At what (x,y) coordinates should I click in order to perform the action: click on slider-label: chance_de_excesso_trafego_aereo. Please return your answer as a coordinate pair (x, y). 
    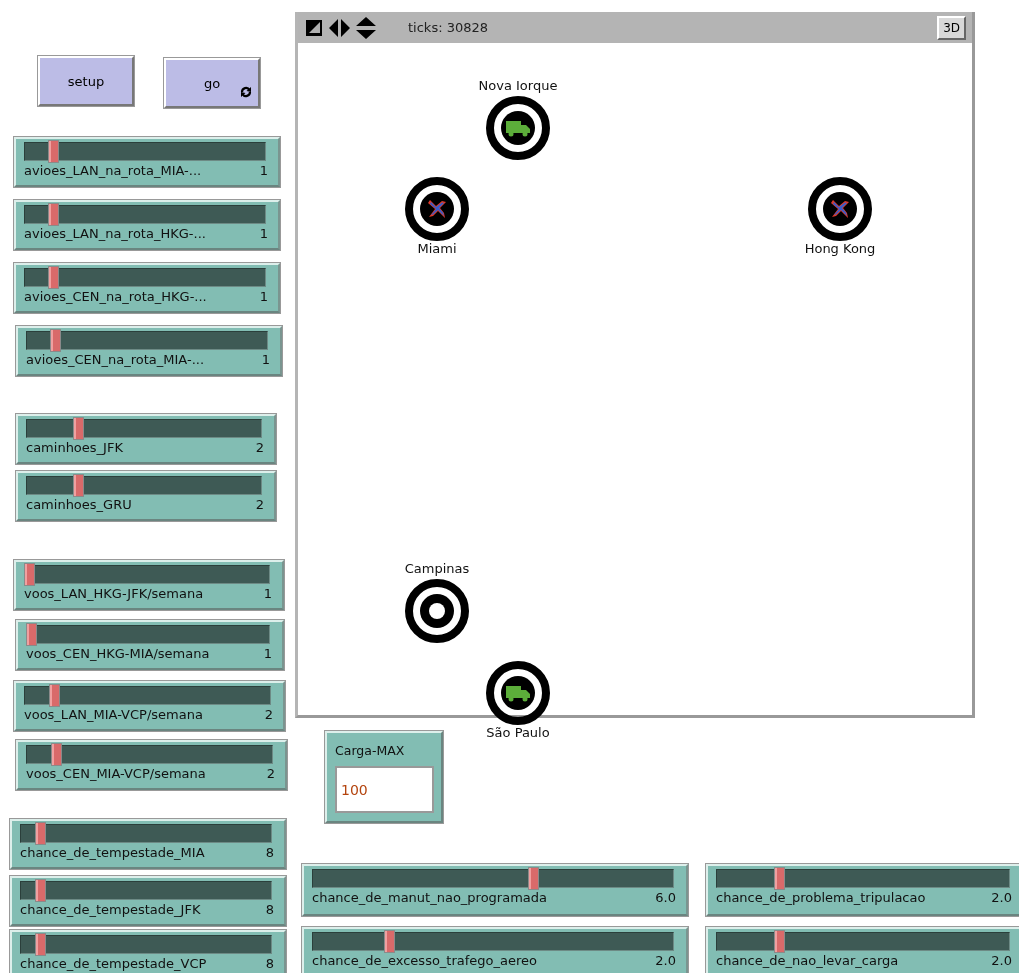
    Looking at the image, I should click on (425, 960).